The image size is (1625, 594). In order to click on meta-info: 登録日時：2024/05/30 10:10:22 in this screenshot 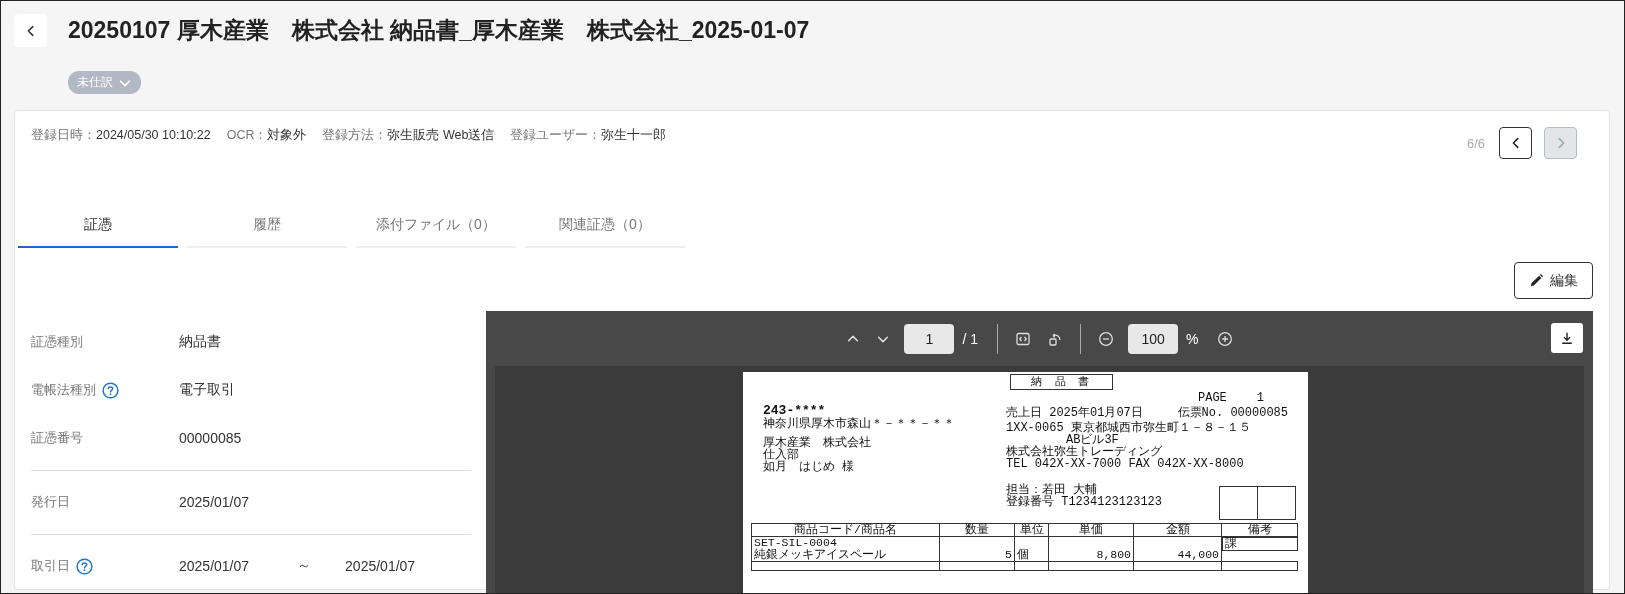, I will do `click(121, 135)`.